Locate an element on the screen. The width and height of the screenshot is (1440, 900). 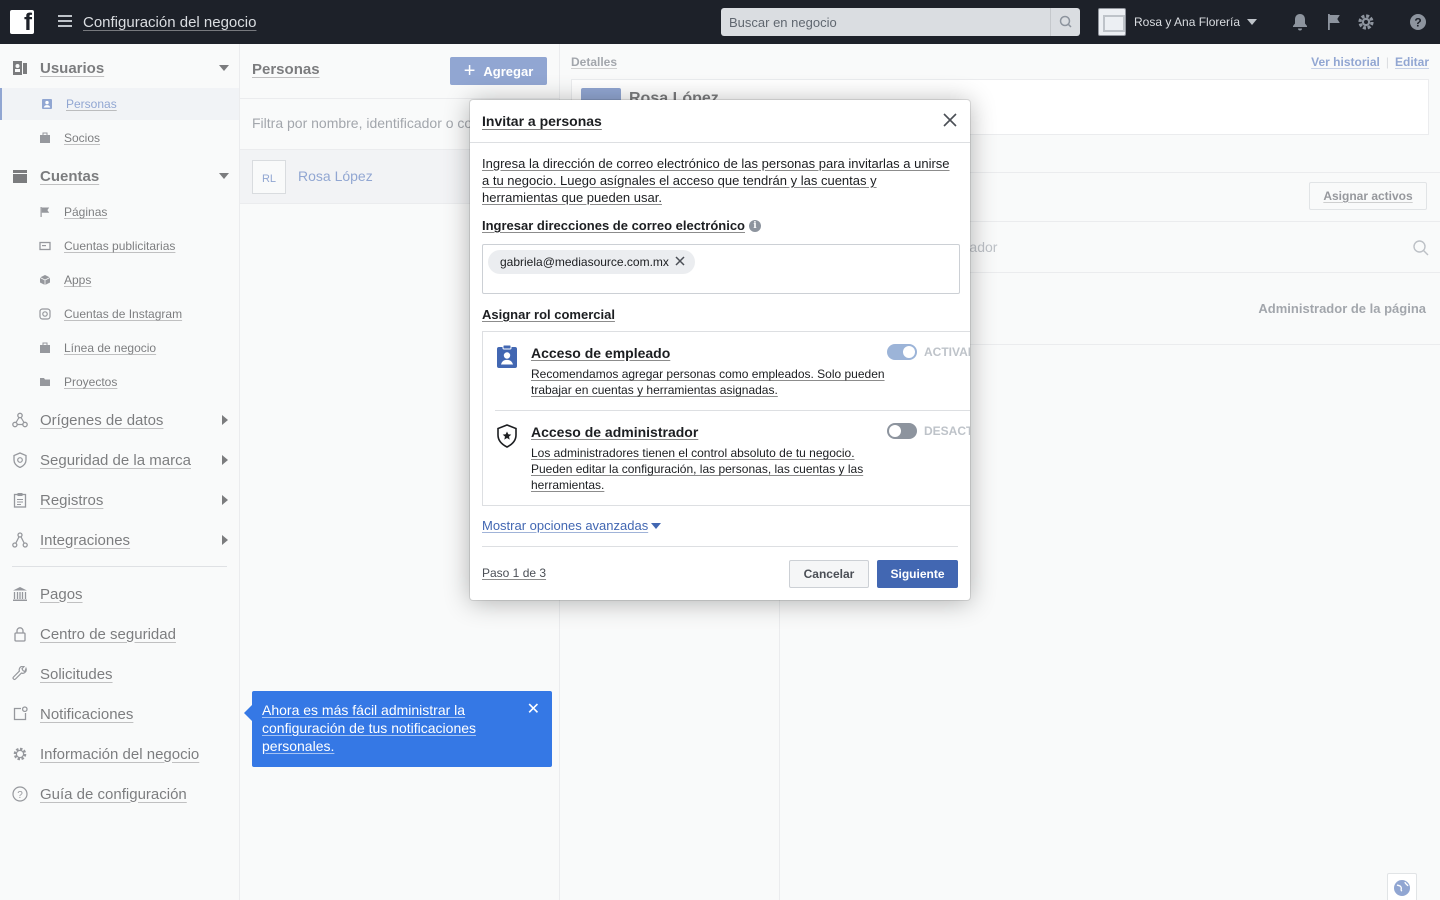
search-icon is located at coordinates (1065, 21).